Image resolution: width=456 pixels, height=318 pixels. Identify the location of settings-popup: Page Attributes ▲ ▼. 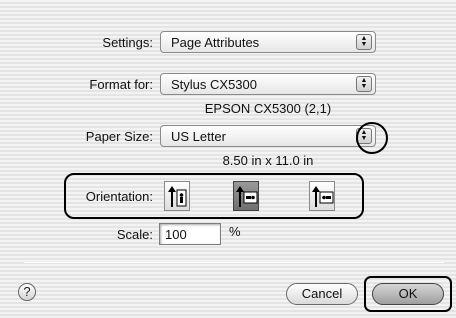
(268, 42).